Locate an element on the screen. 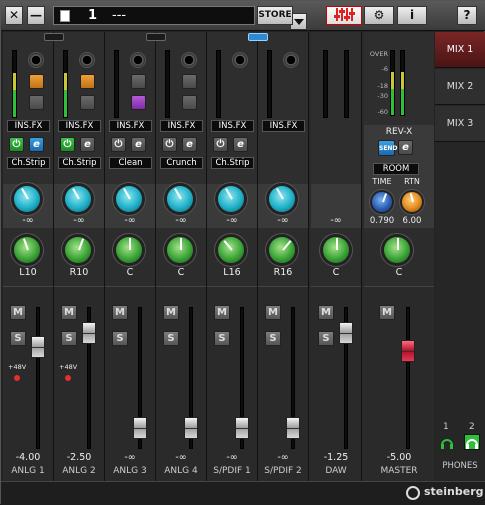 This screenshot has width=485, height=505. meter-scale-label: -60 is located at coordinates (382, 112).